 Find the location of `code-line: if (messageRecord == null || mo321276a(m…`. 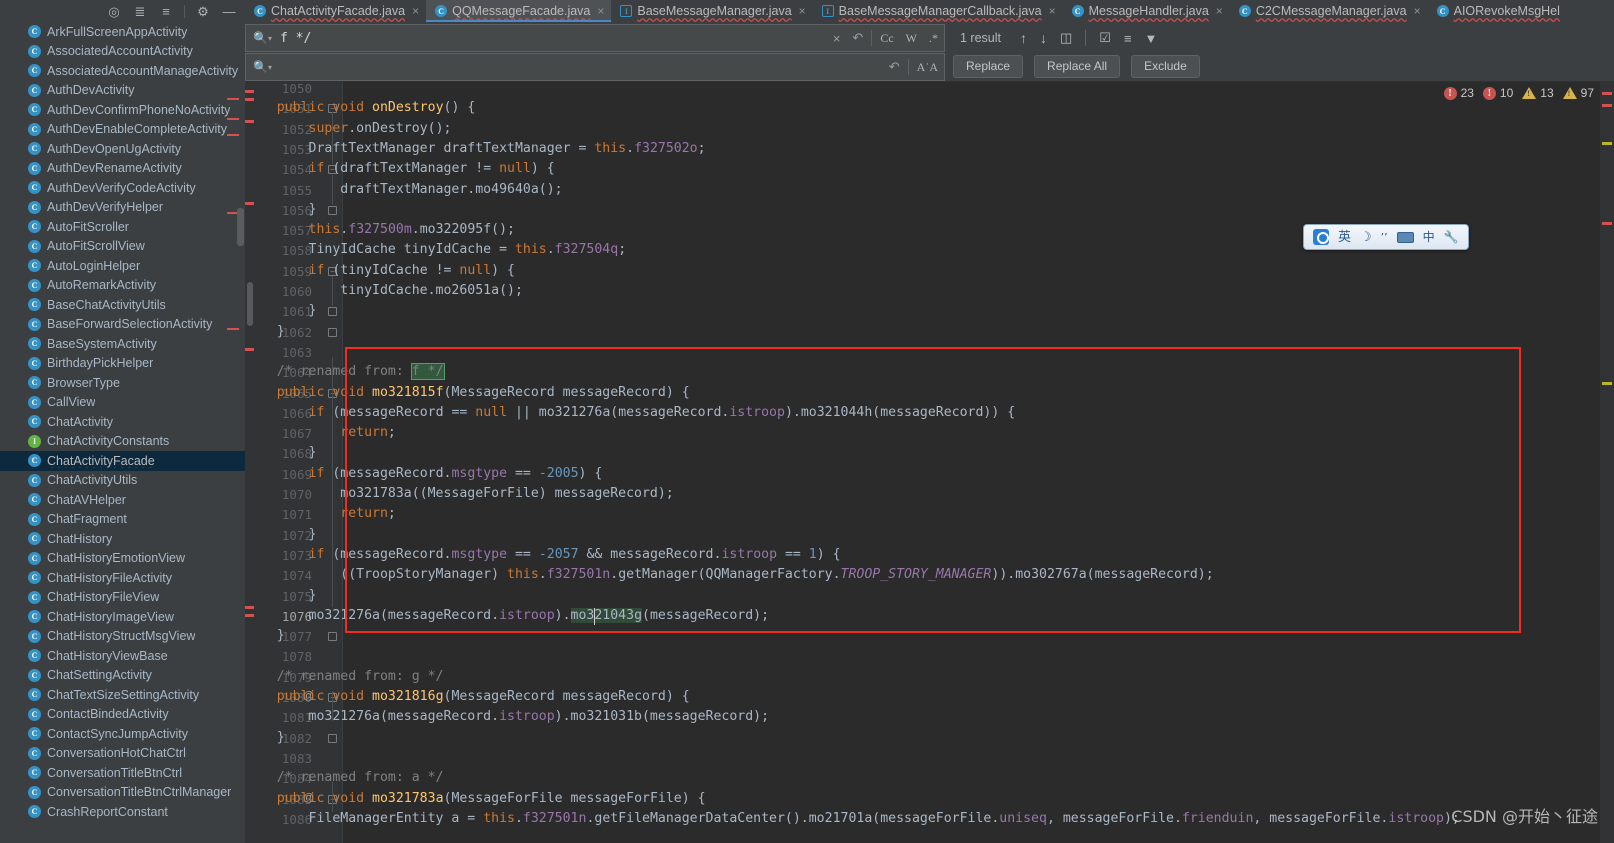

code-line: if (messageRecord == null || mo321276a(m… is located at coordinates (630, 413).